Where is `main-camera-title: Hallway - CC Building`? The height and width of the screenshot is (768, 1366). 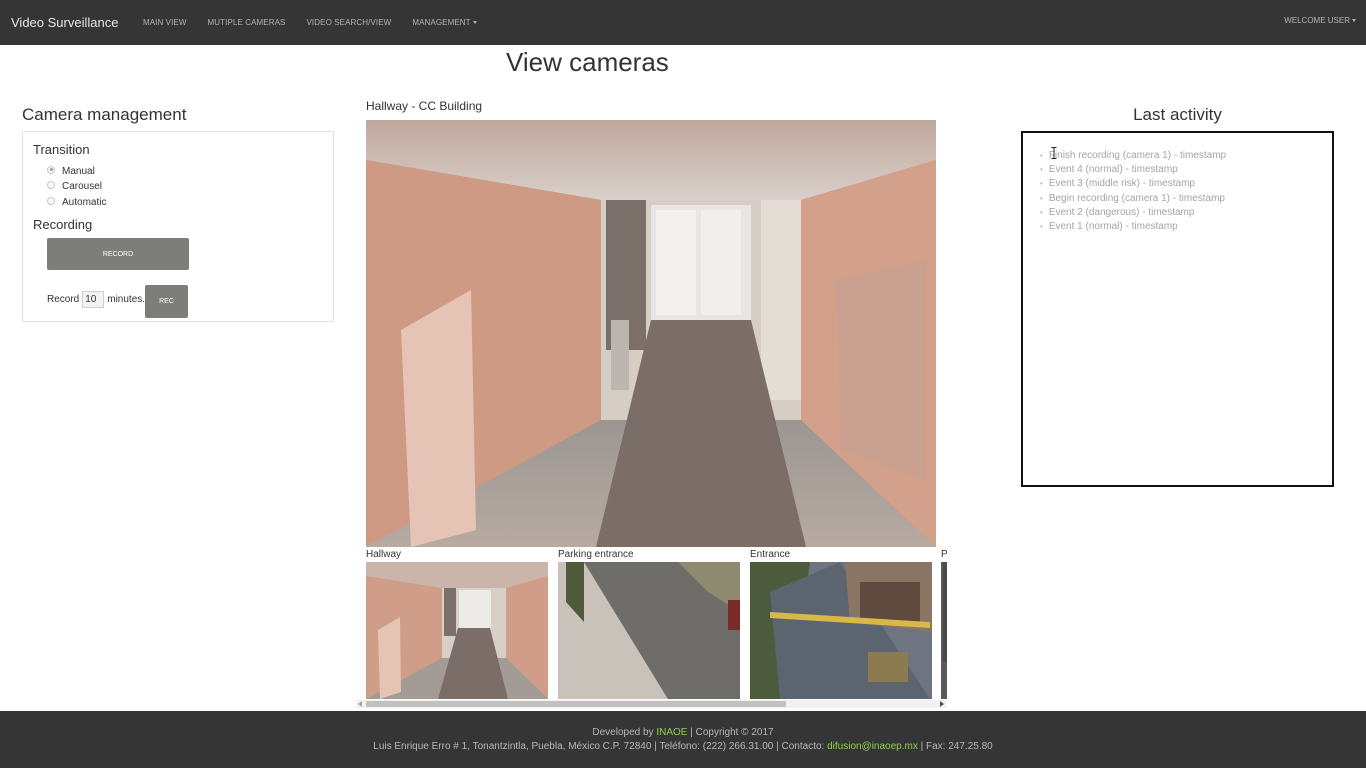 main-camera-title: Hallway - CC Building is located at coordinates (424, 106).